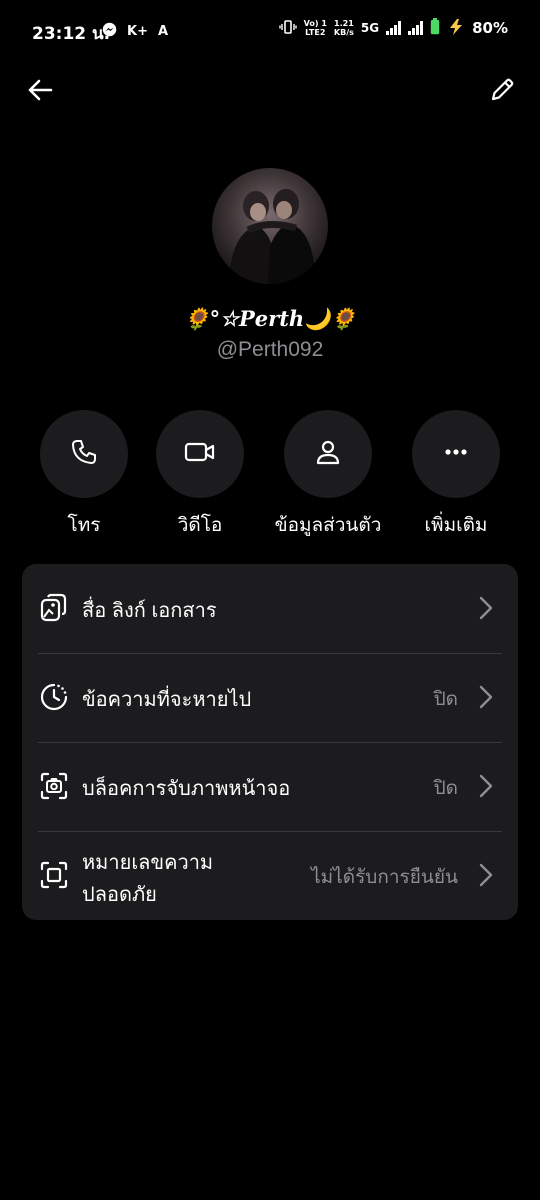 The width and height of the screenshot is (540, 1200). I want to click on arrow-left-icon, so click(40, 92).